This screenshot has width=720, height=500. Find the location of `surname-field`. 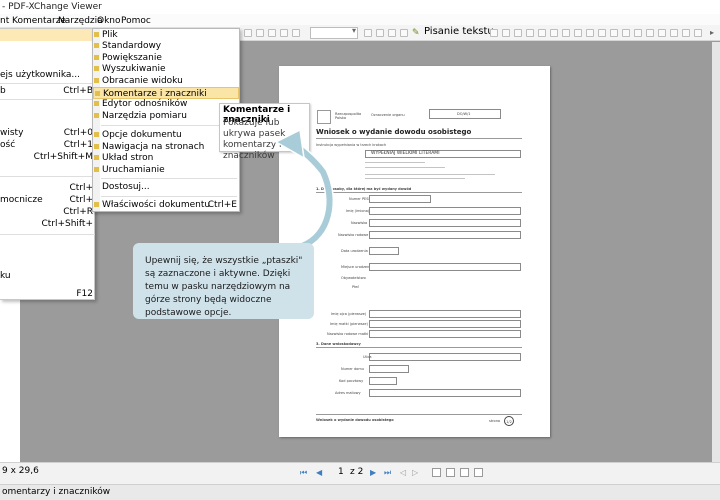

surname-field is located at coordinates (445, 223).